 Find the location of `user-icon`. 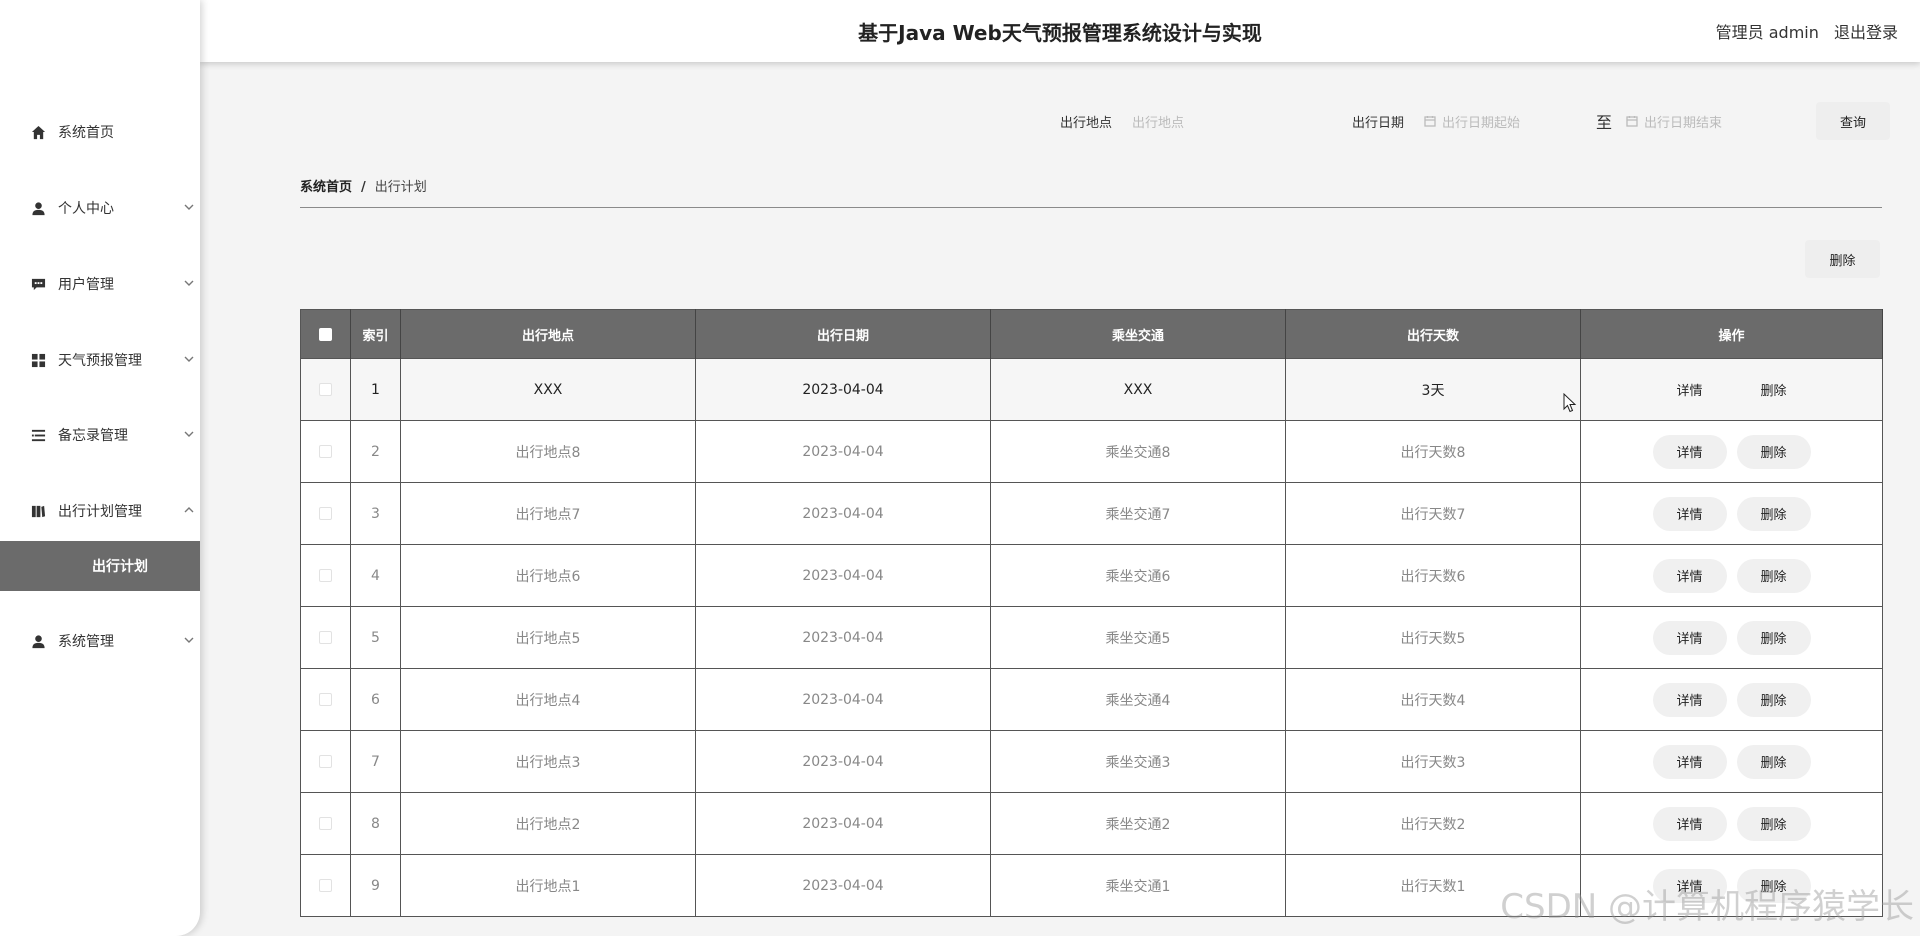

user-icon is located at coordinates (38, 641).